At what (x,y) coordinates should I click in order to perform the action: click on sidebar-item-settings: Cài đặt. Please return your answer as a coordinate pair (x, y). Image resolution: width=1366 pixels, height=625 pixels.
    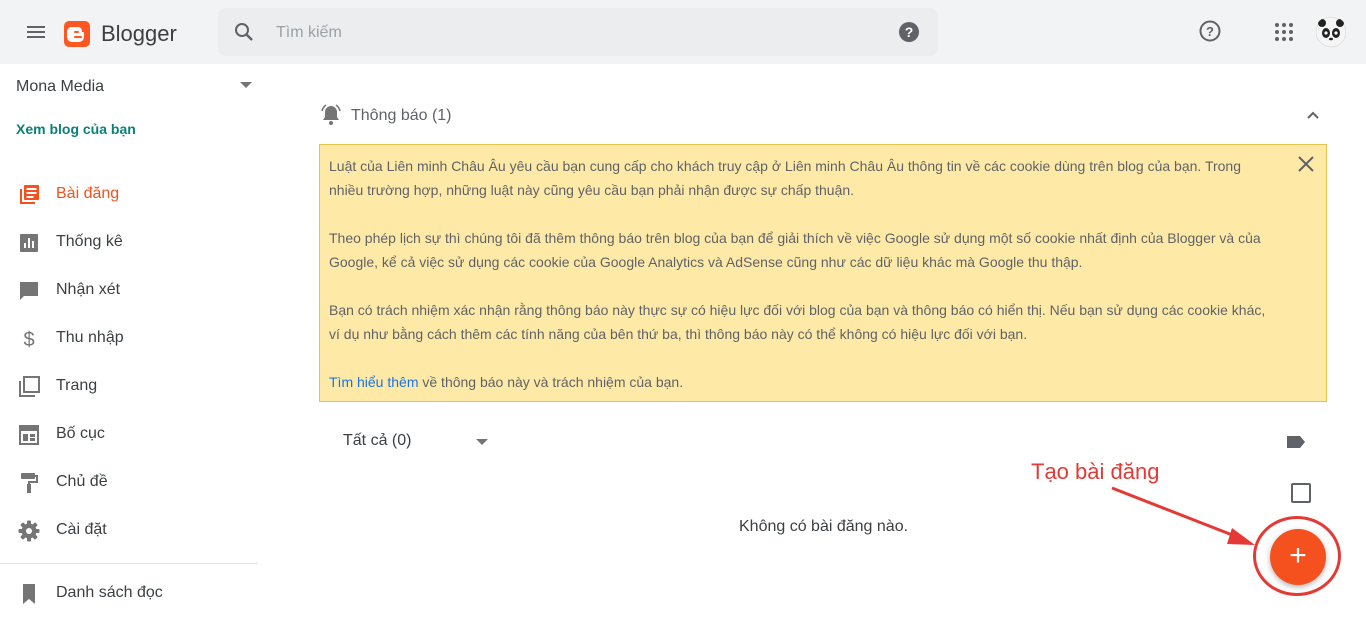
    Looking at the image, I should click on (129, 531).